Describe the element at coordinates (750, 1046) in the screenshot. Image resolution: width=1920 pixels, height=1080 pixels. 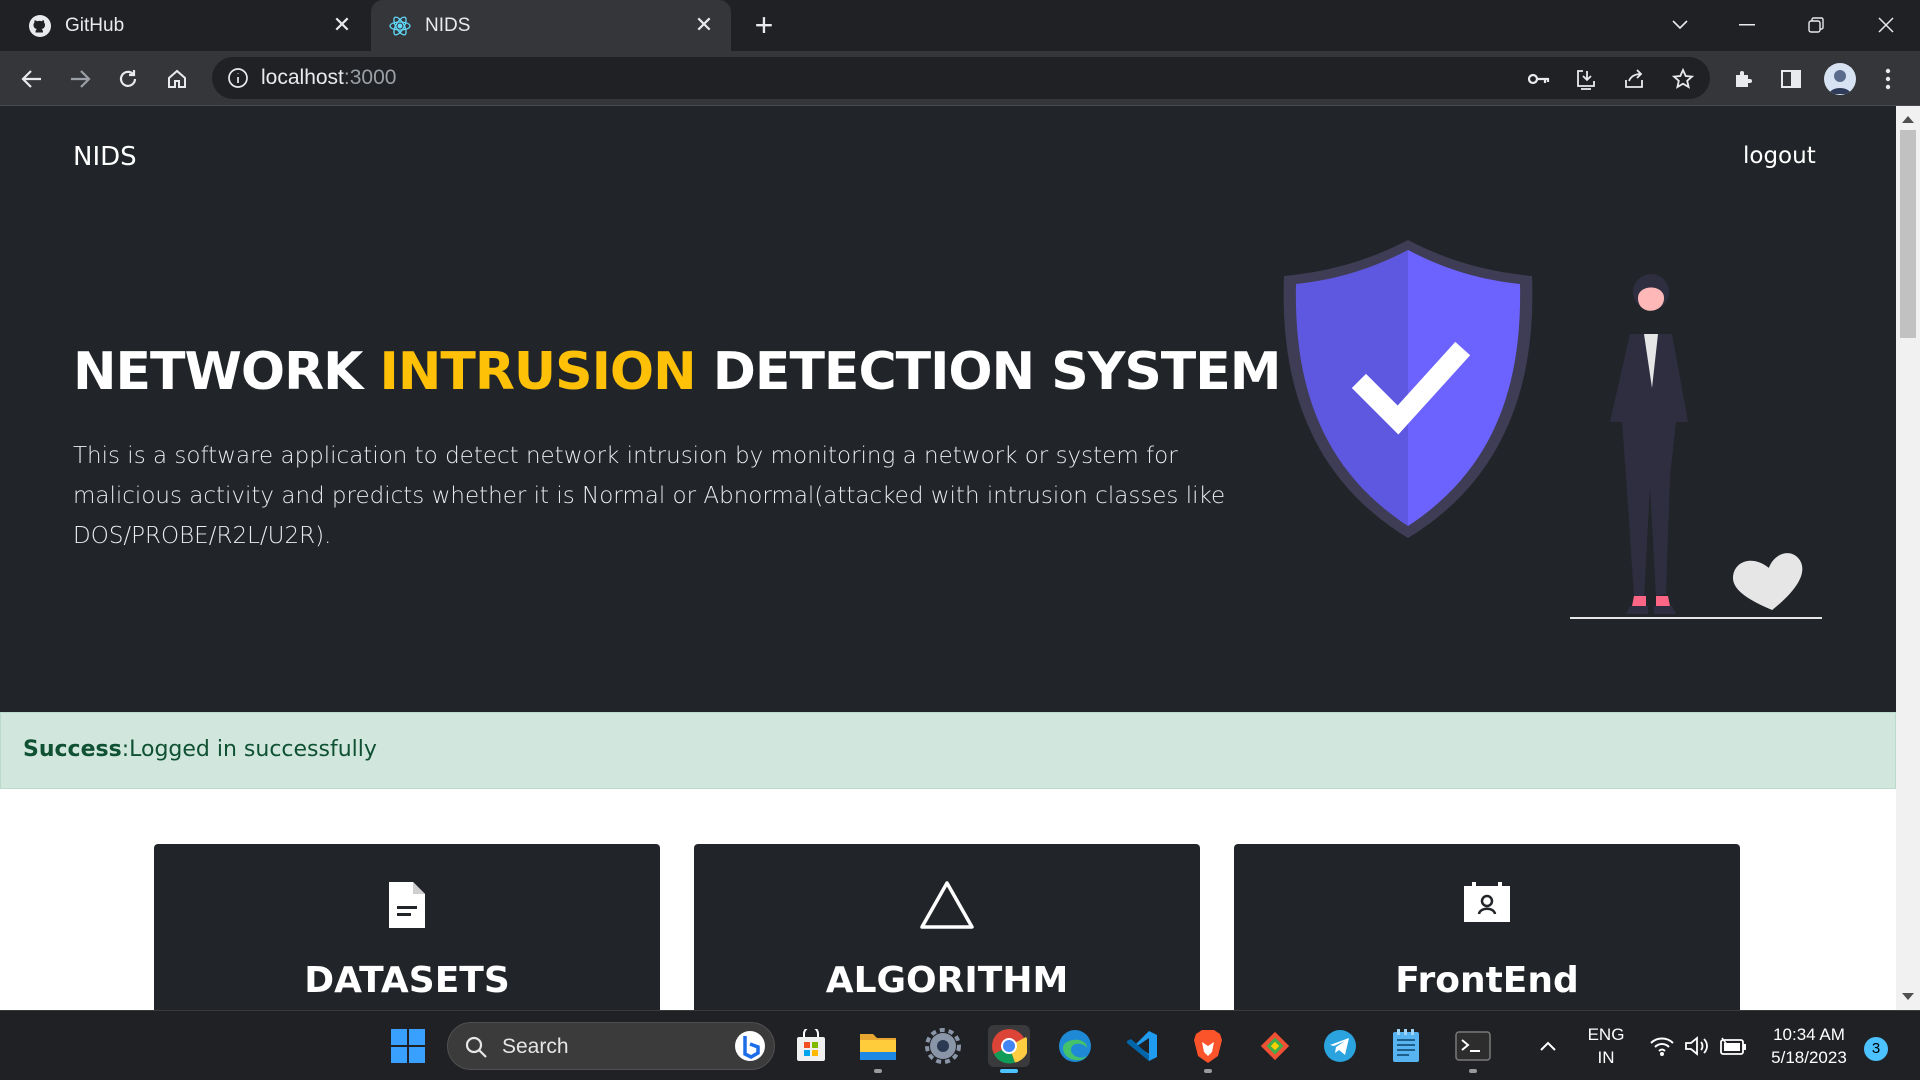
I see `bing-icon` at that location.